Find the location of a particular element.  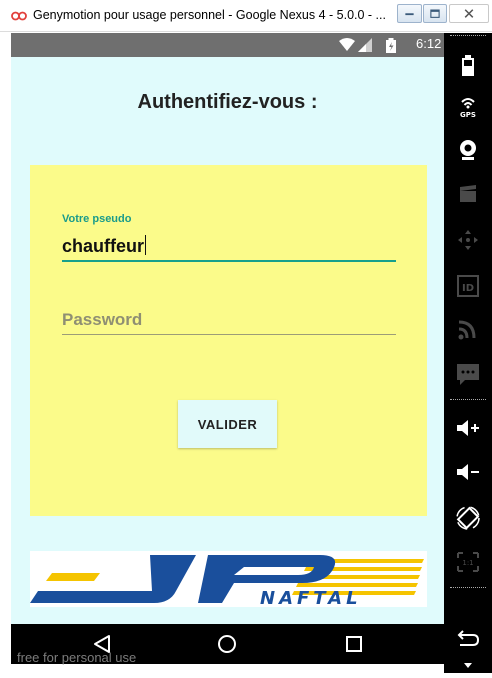

genymotion-app-icon is located at coordinates (19, 16).